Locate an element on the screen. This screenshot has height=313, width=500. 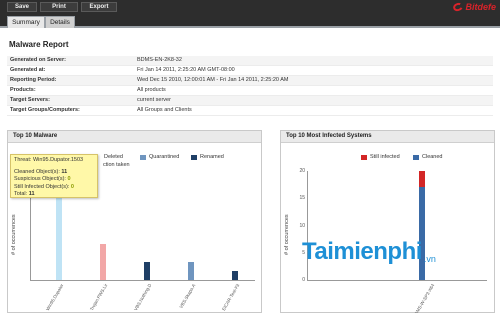
legend-renamed: Renamed is located at coordinates (207, 157).